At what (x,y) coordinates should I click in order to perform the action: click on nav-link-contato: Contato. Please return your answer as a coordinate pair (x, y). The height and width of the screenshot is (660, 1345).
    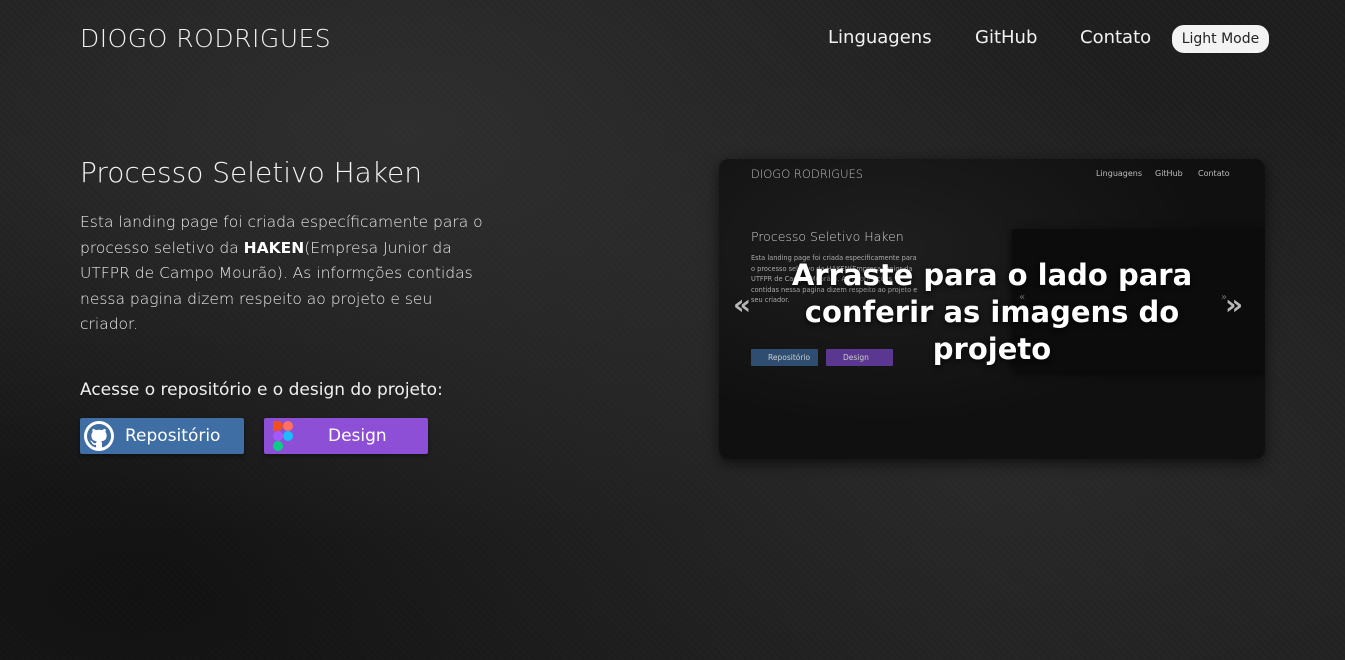
    Looking at the image, I should click on (1115, 37).